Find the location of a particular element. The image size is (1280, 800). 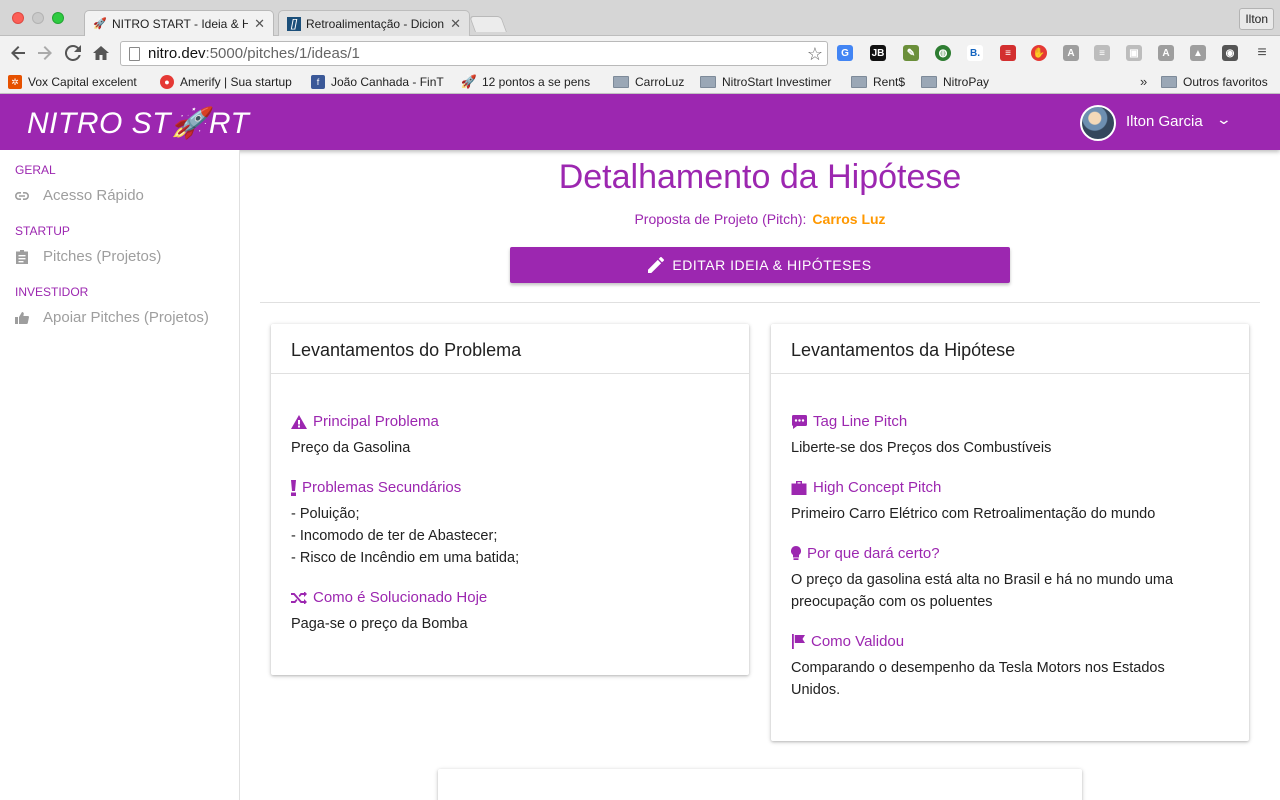

field-line: Preço da Gasolina is located at coordinates (351, 448).